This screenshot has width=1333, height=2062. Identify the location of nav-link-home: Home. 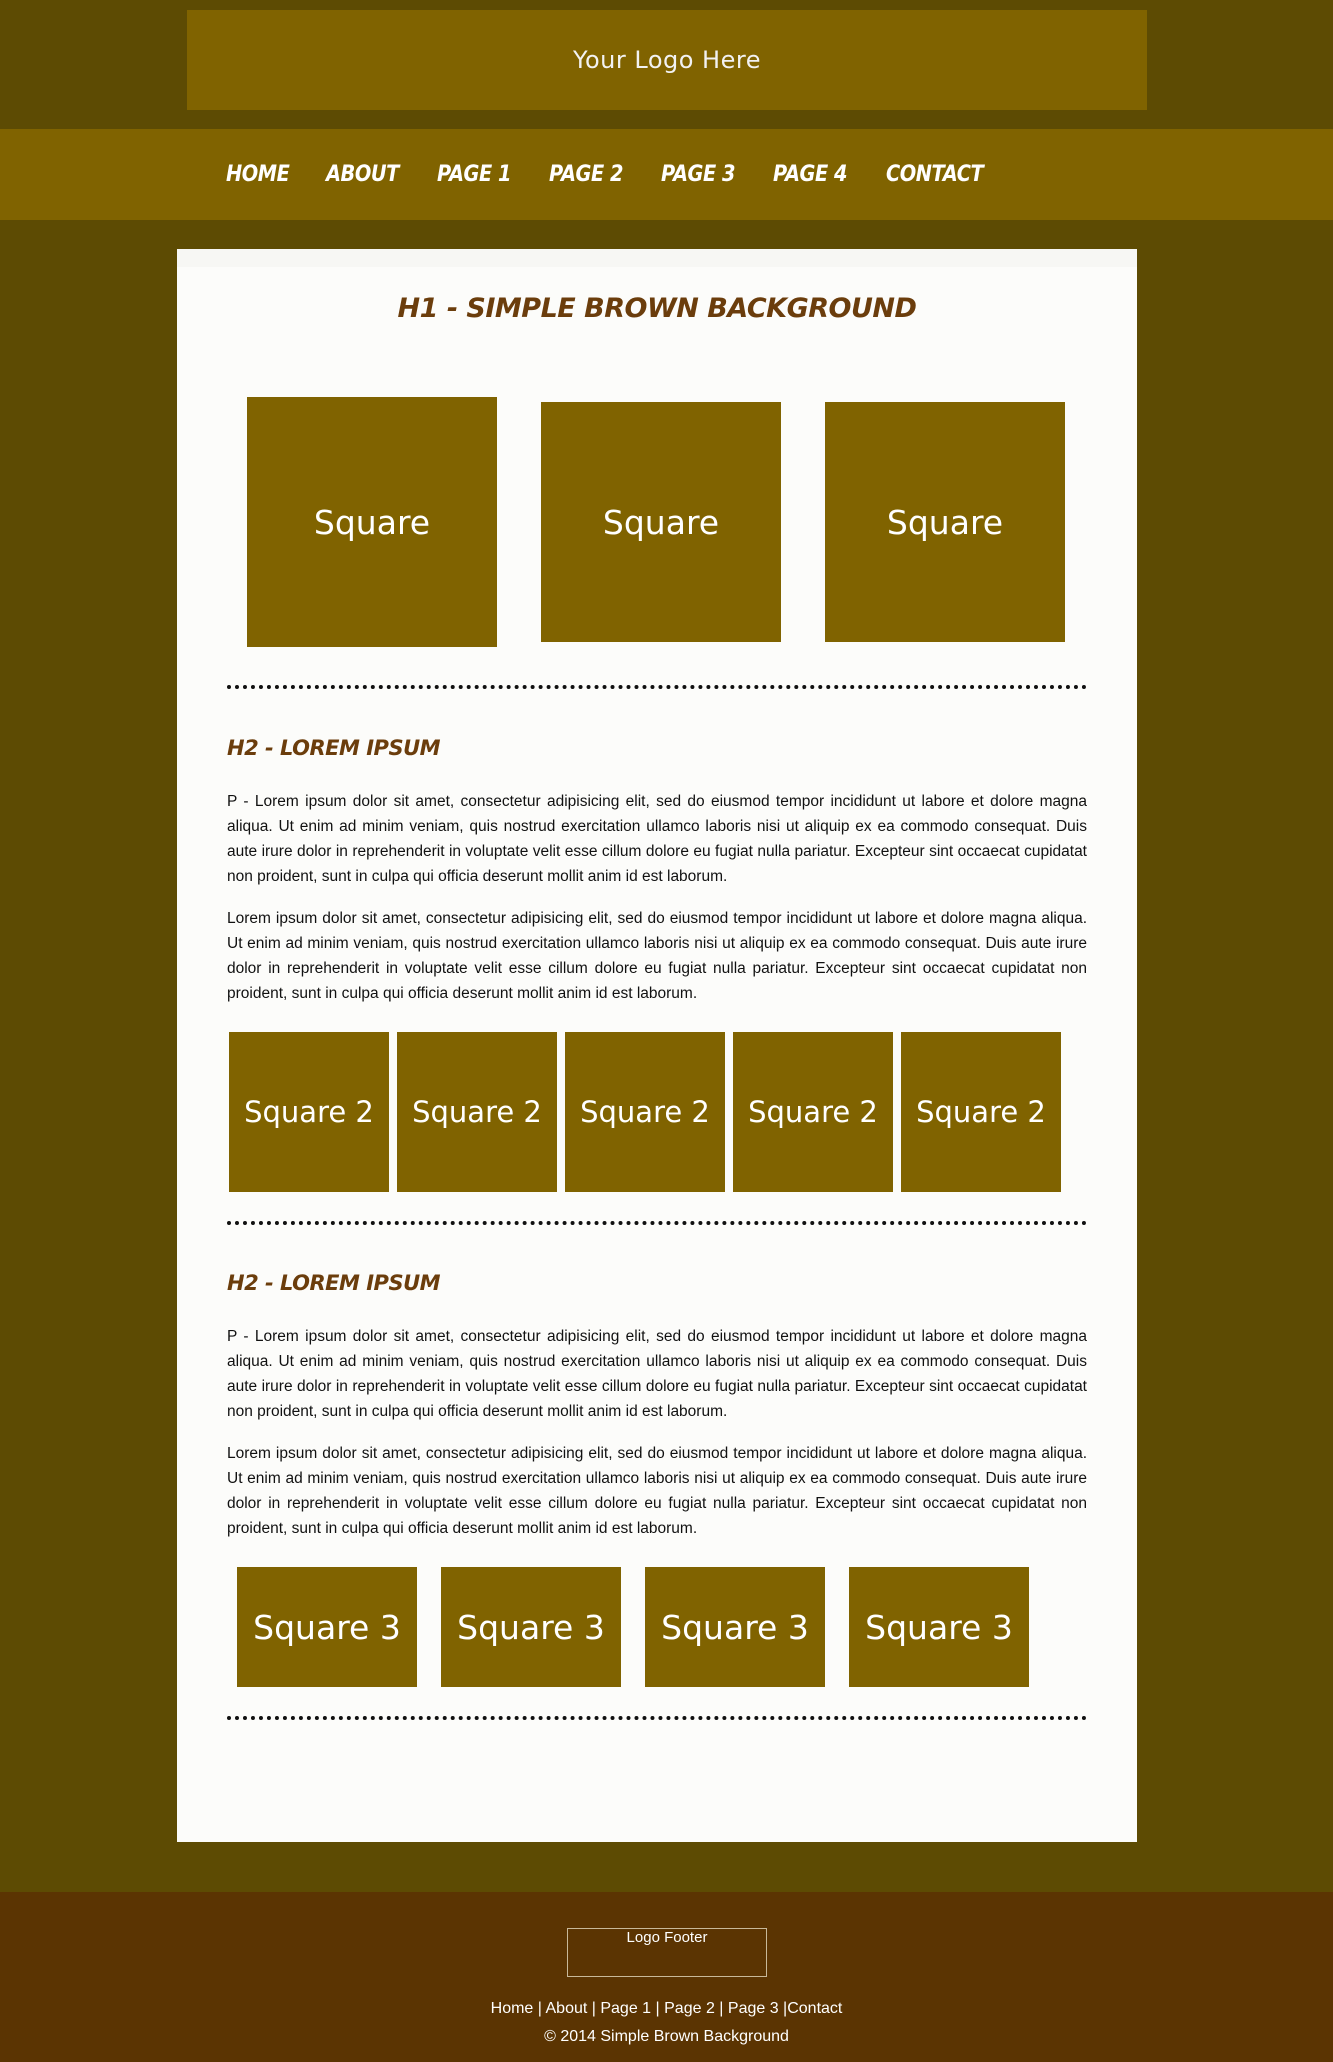
(258, 174).